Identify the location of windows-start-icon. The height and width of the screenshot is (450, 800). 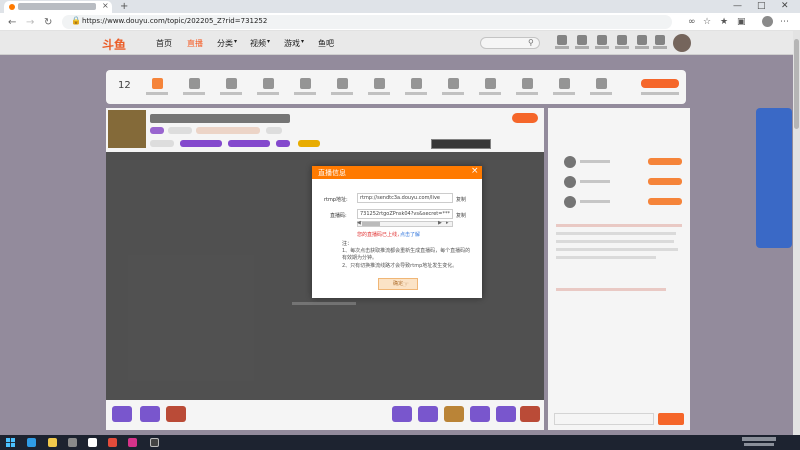
(10, 442).